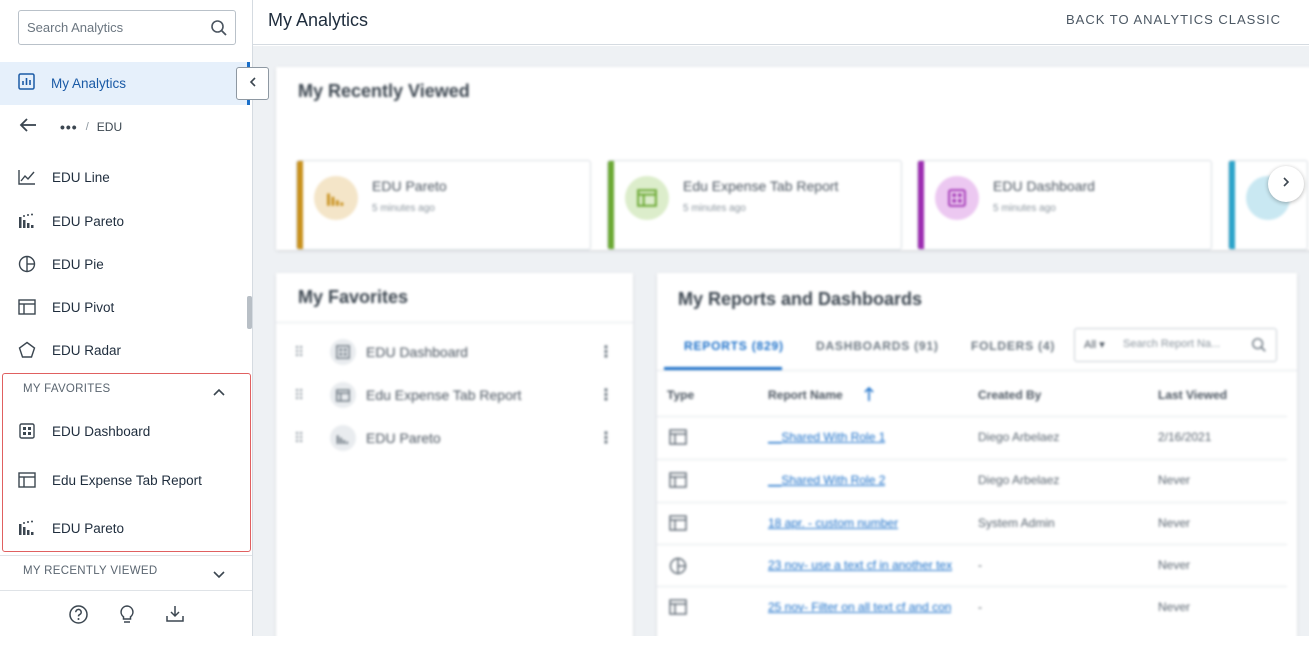 The image size is (1309, 650). Describe the element at coordinates (252, 83) in the screenshot. I see `collapse-sidebar-button` at that location.